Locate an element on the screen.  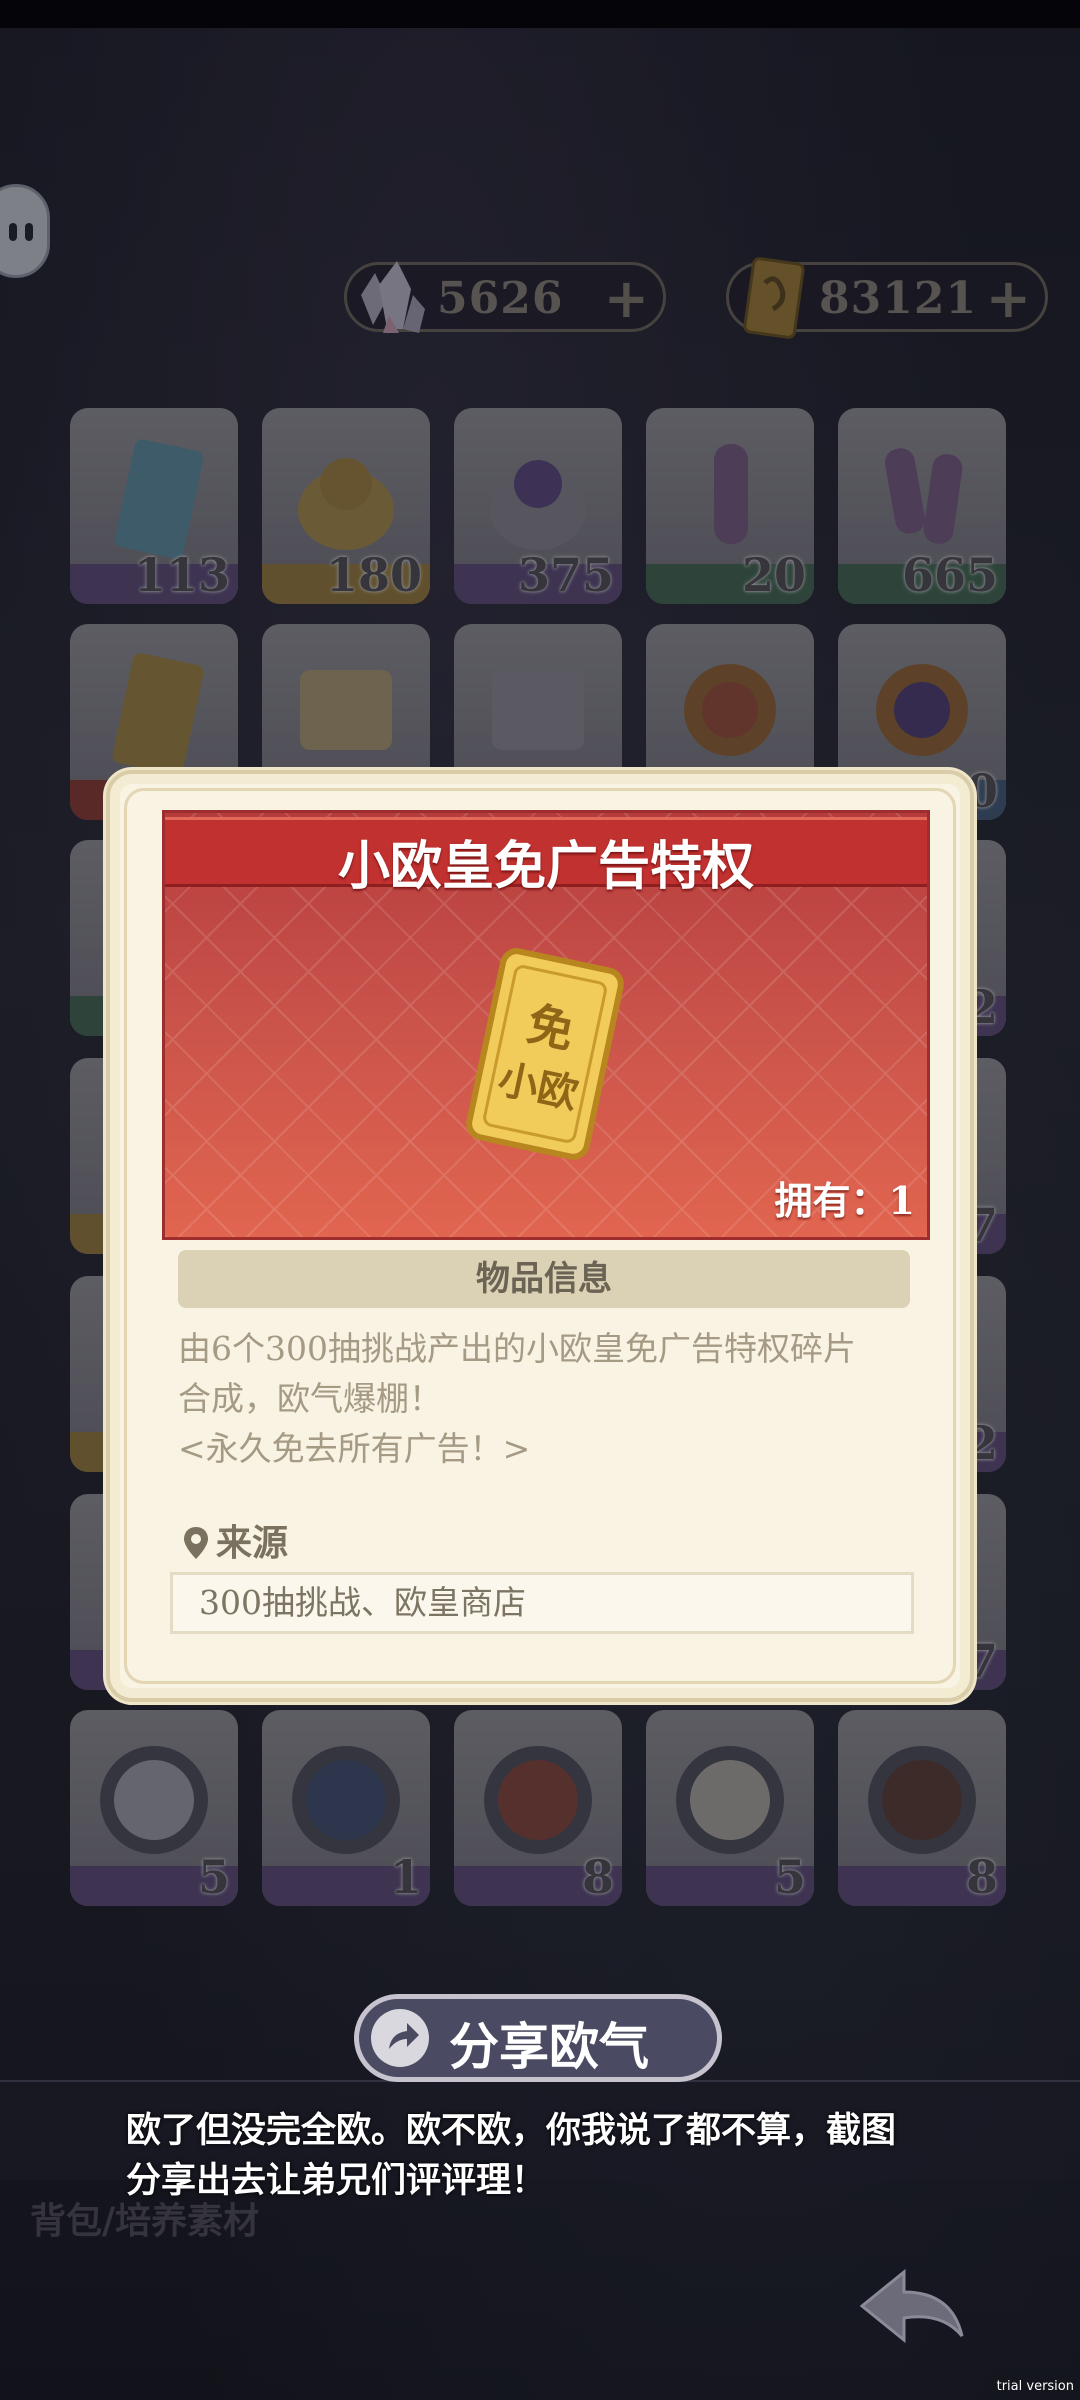
share-arrow-icon is located at coordinates (400, 2038).